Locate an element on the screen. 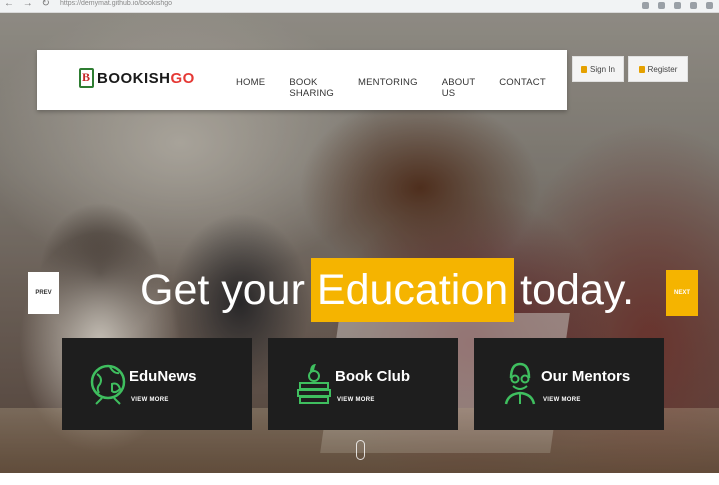 The image size is (719, 485). feature-card-our-mentors: Our Mentors VIEW MORE is located at coordinates (569, 384).